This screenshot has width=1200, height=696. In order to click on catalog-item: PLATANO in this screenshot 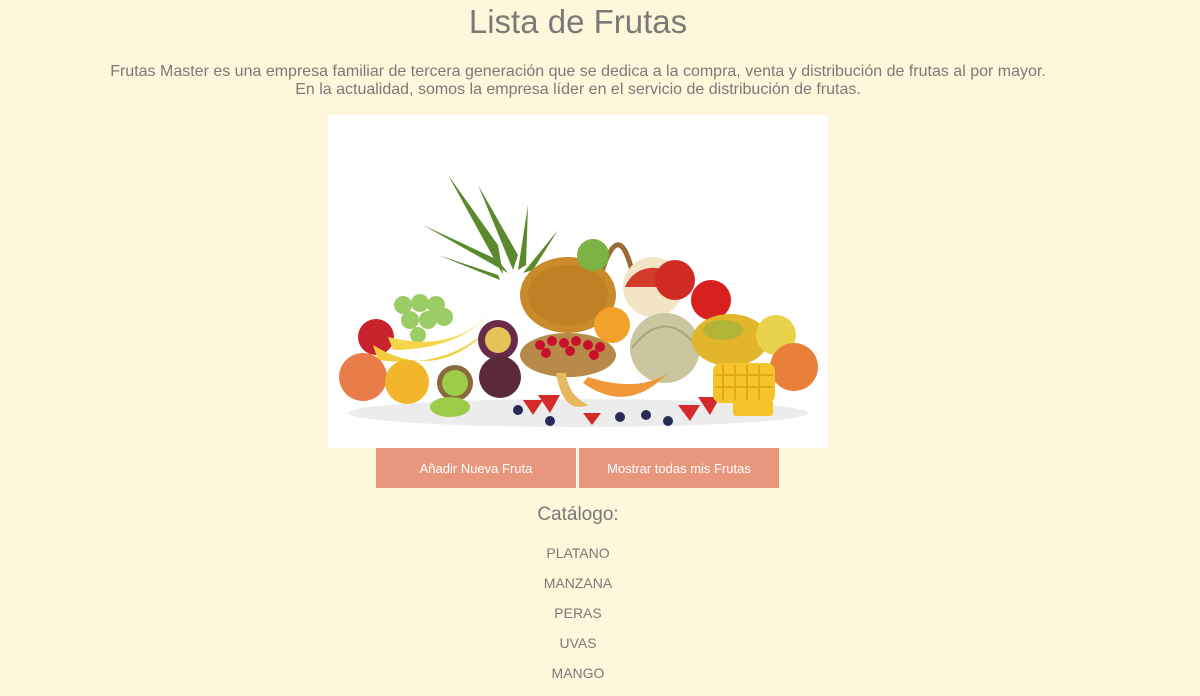, I will do `click(578, 553)`.